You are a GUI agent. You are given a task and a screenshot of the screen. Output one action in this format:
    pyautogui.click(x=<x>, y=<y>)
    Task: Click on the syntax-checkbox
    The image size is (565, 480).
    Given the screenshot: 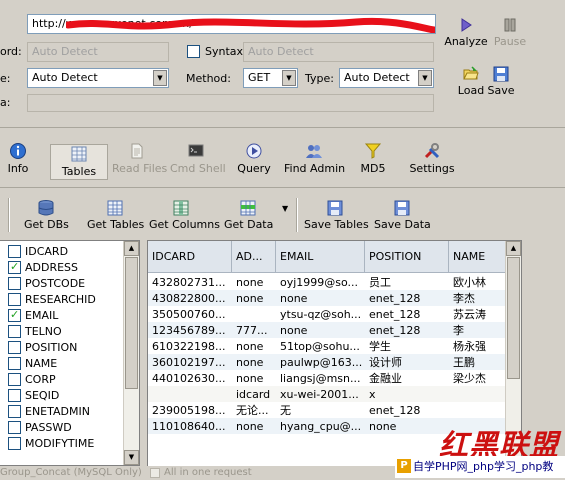 What is the action you would take?
    pyautogui.click(x=193, y=51)
    